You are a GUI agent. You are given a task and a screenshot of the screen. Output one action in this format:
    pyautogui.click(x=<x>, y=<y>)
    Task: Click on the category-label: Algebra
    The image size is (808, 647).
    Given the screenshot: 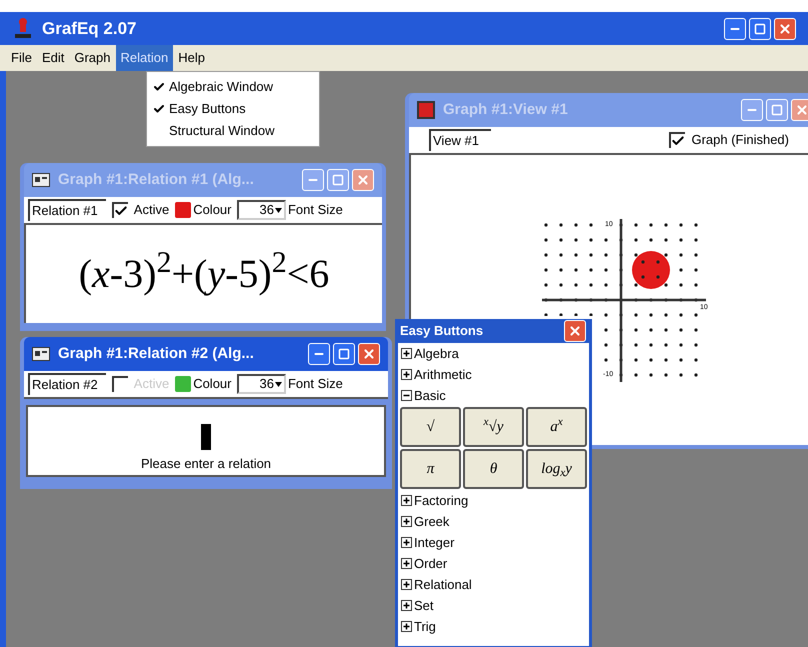 What is the action you would take?
    pyautogui.click(x=436, y=353)
    